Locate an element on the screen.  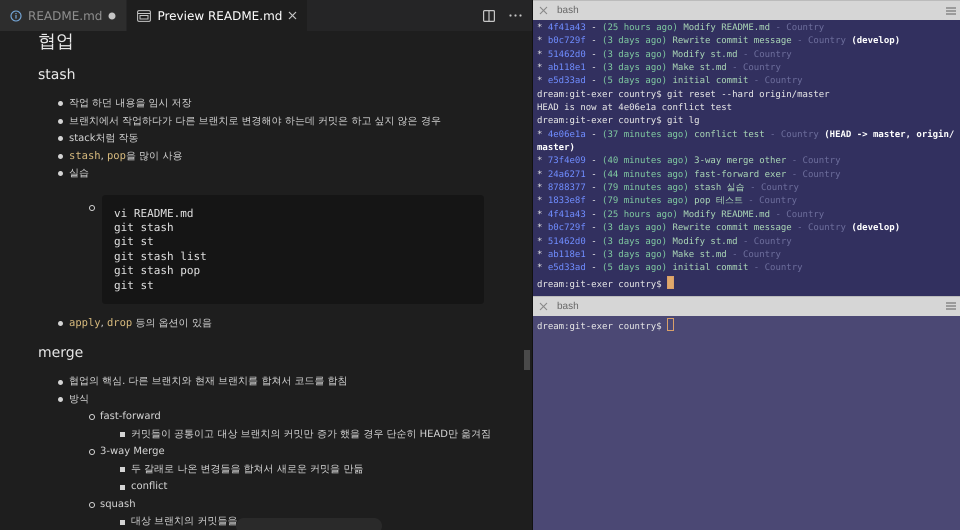
more-icon is located at coordinates (515, 15).